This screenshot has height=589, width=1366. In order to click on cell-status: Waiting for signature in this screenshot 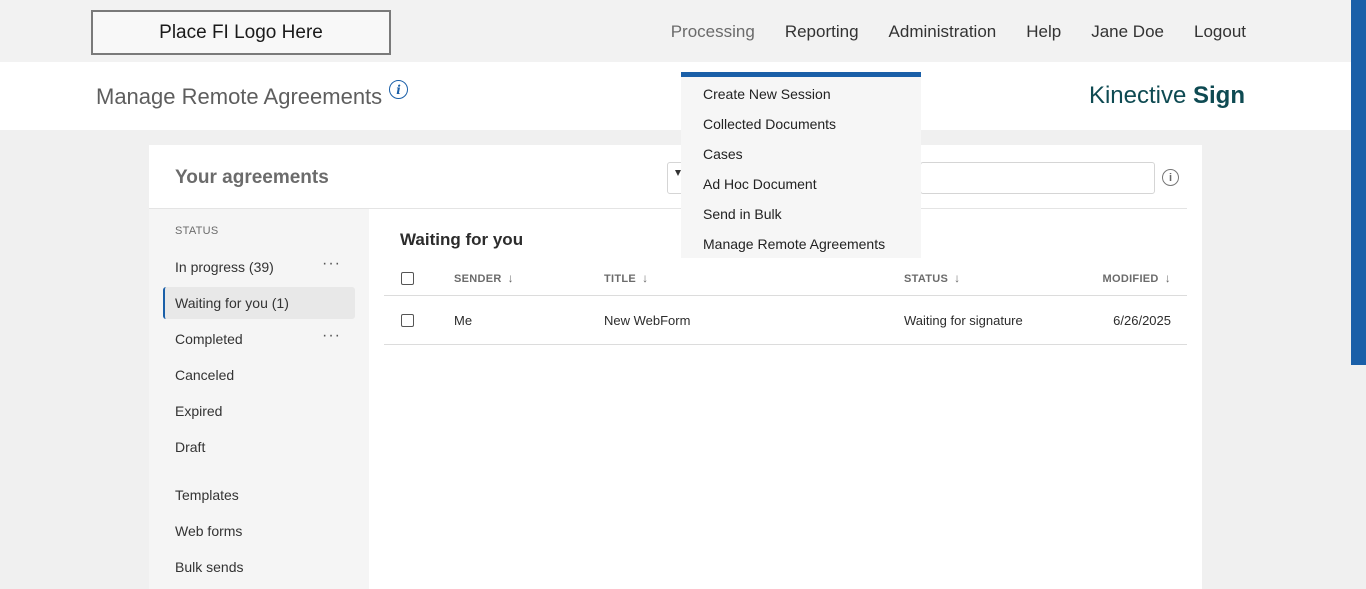, I will do `click(963, 320)`.